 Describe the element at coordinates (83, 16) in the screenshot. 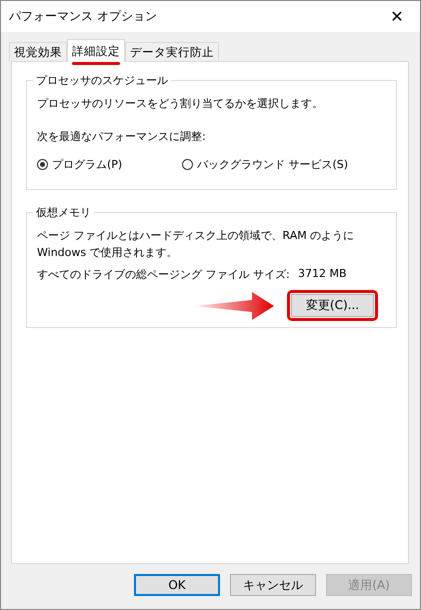

I see `window-title: パフォーマンス オプション` at that location.